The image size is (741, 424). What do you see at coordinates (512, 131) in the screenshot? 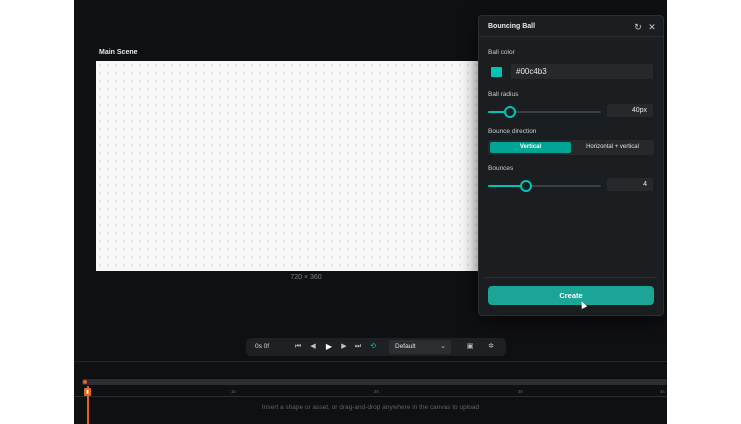
I see `bounce-direction-label: Bounce direction` at bounding box center [512, 131].